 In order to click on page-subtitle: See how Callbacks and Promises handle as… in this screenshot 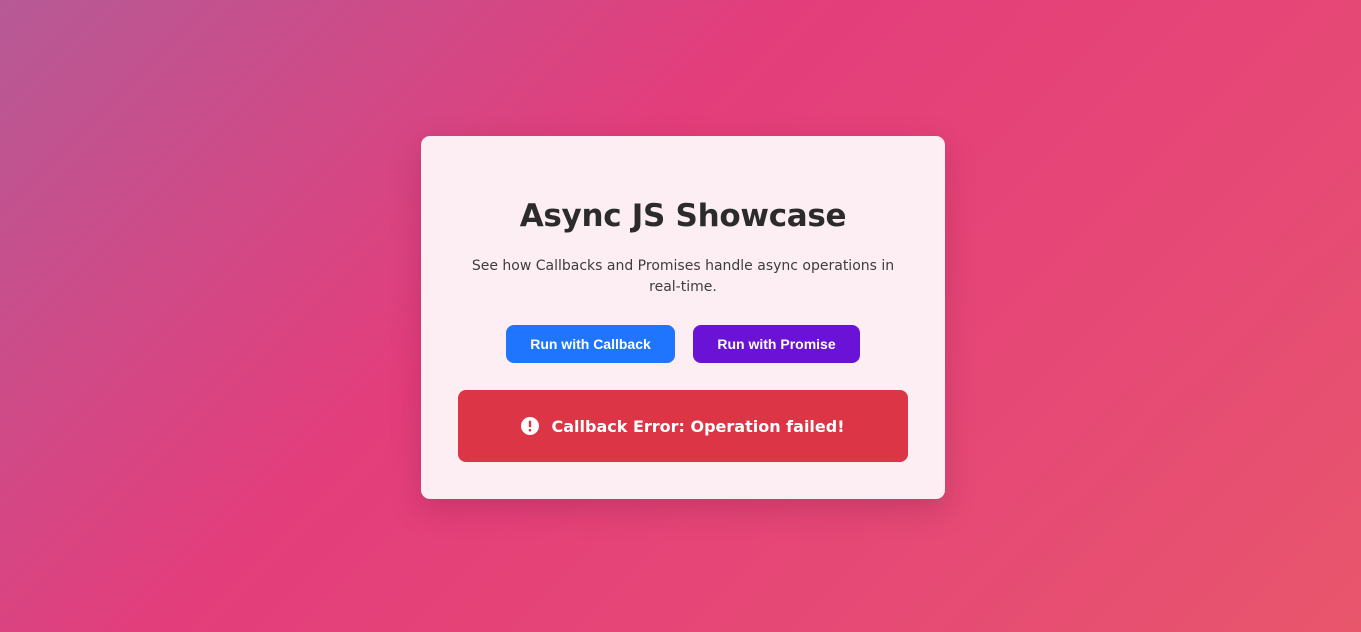, I will do `click(683, 276)`.